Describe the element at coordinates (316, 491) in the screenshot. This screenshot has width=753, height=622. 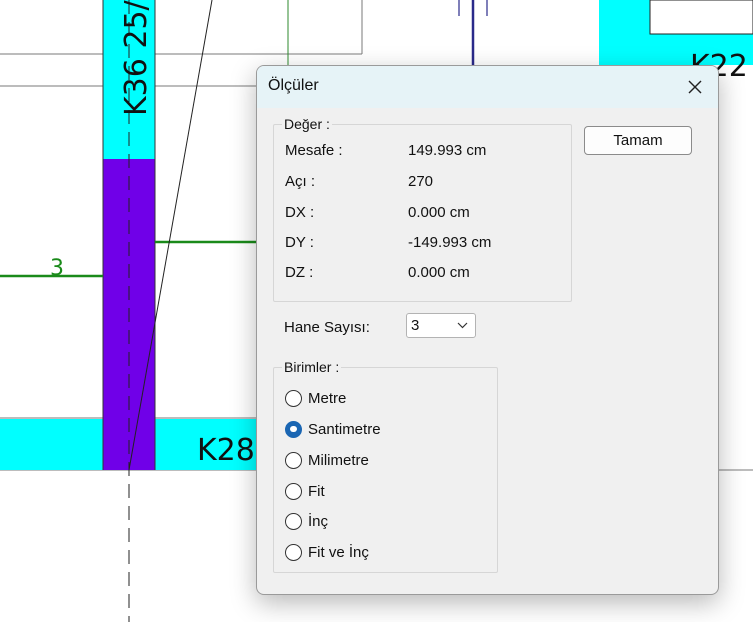
I see `radio-label: Fit` at that location.